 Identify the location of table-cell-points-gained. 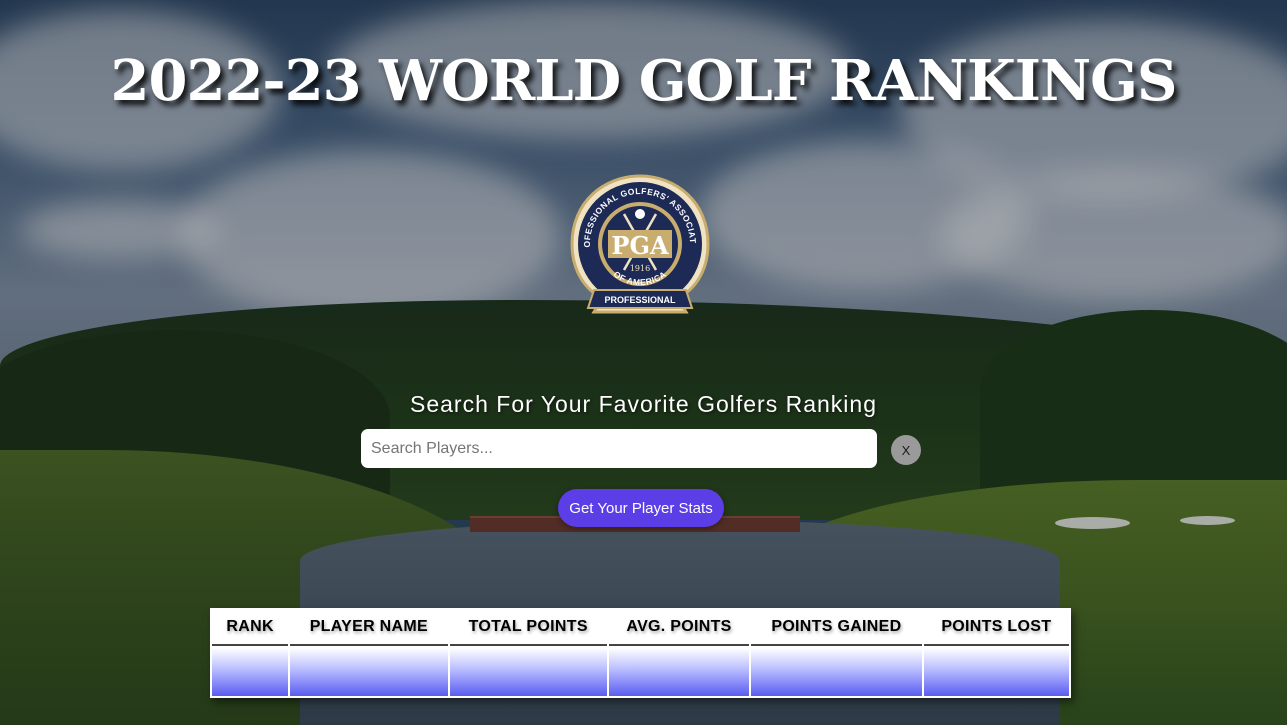
(836, 672).